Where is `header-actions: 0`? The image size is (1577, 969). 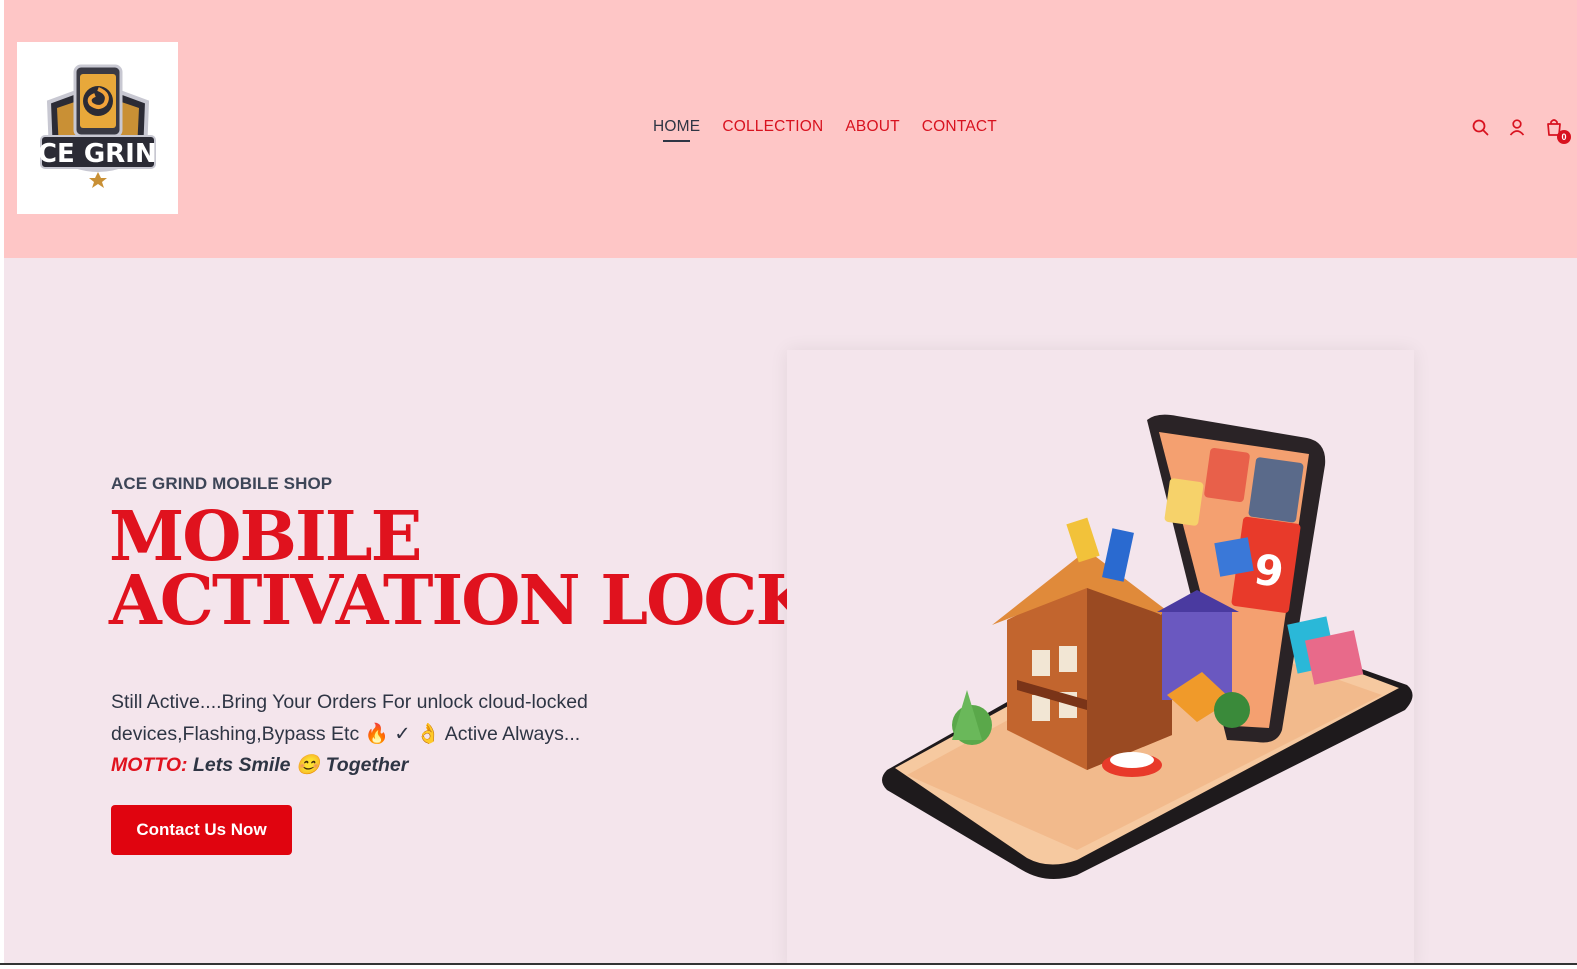
header-actions: 0 is located at coordinates (1521, 130).